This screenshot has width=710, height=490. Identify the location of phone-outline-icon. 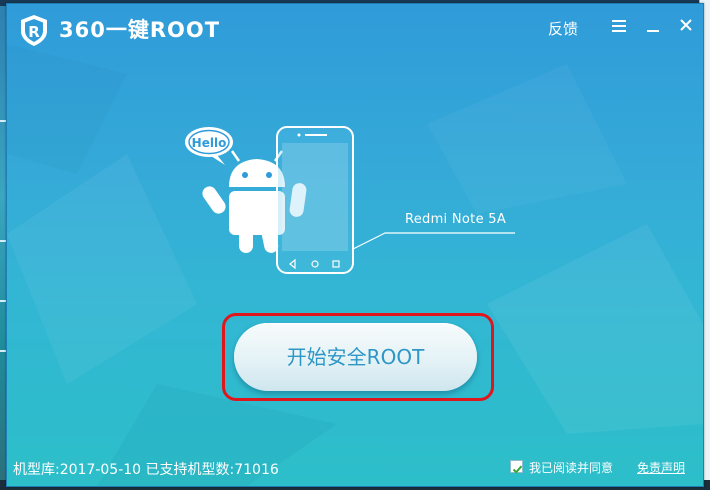
(315, 200).